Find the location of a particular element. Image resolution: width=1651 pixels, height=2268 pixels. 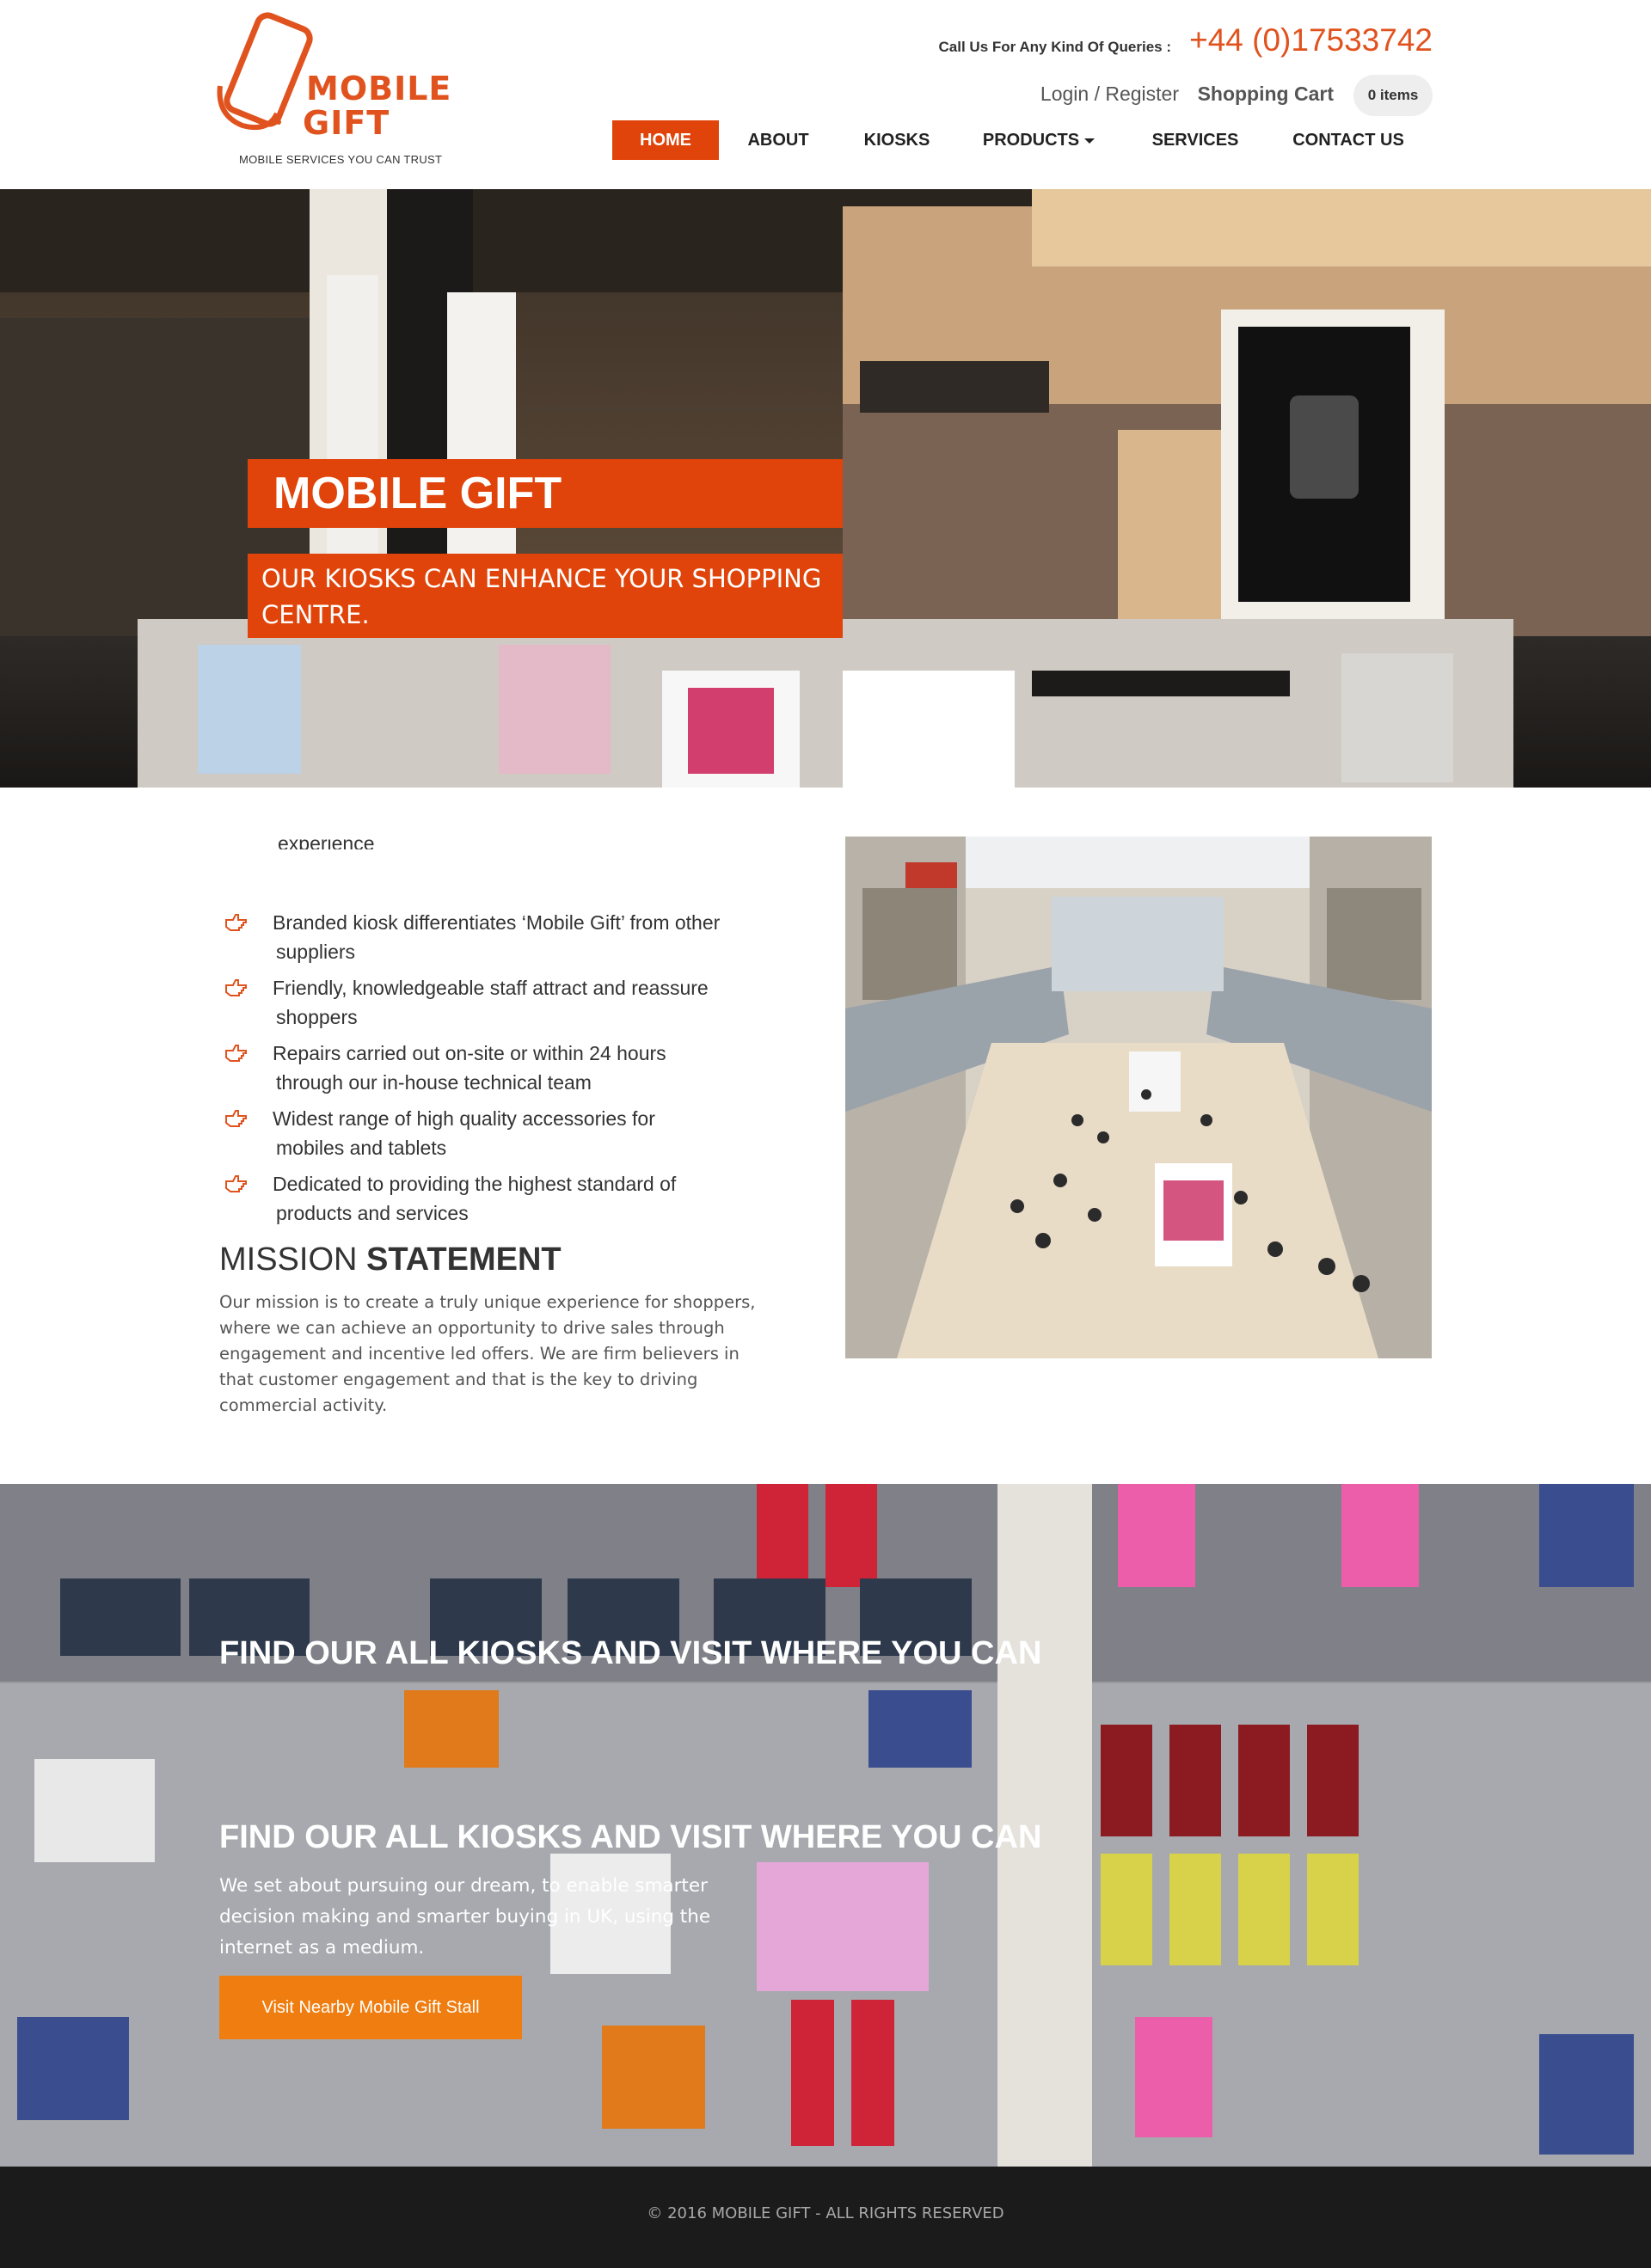

feature-line2: mobiles and tablets is located at coordinates (361, 1148).